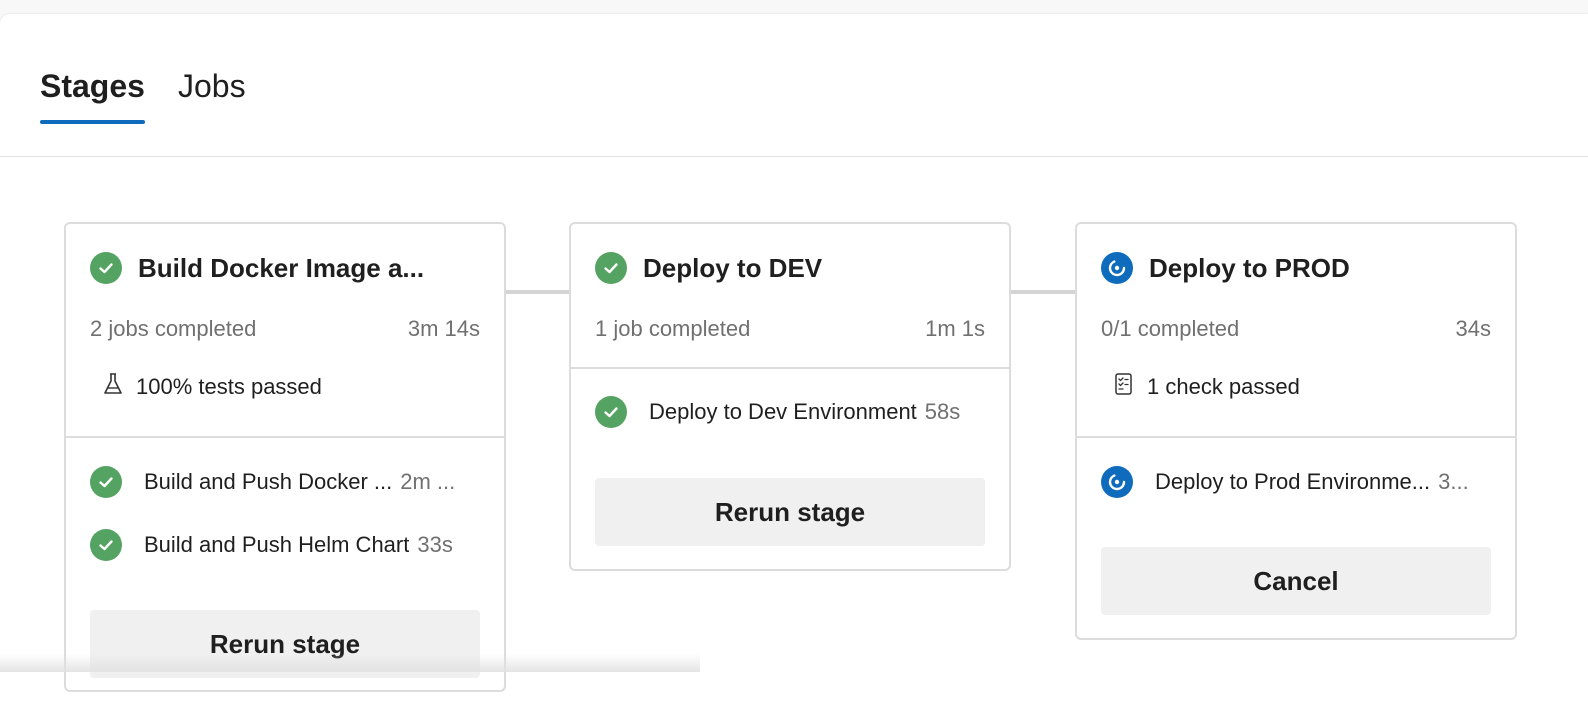 The width and height of the screenshot is (1588, 714). What do you see at coordinates (1249, 267) in the screenshot?
I see `stage-title: Deploy to PROD` at bounding box center [1249, 267].